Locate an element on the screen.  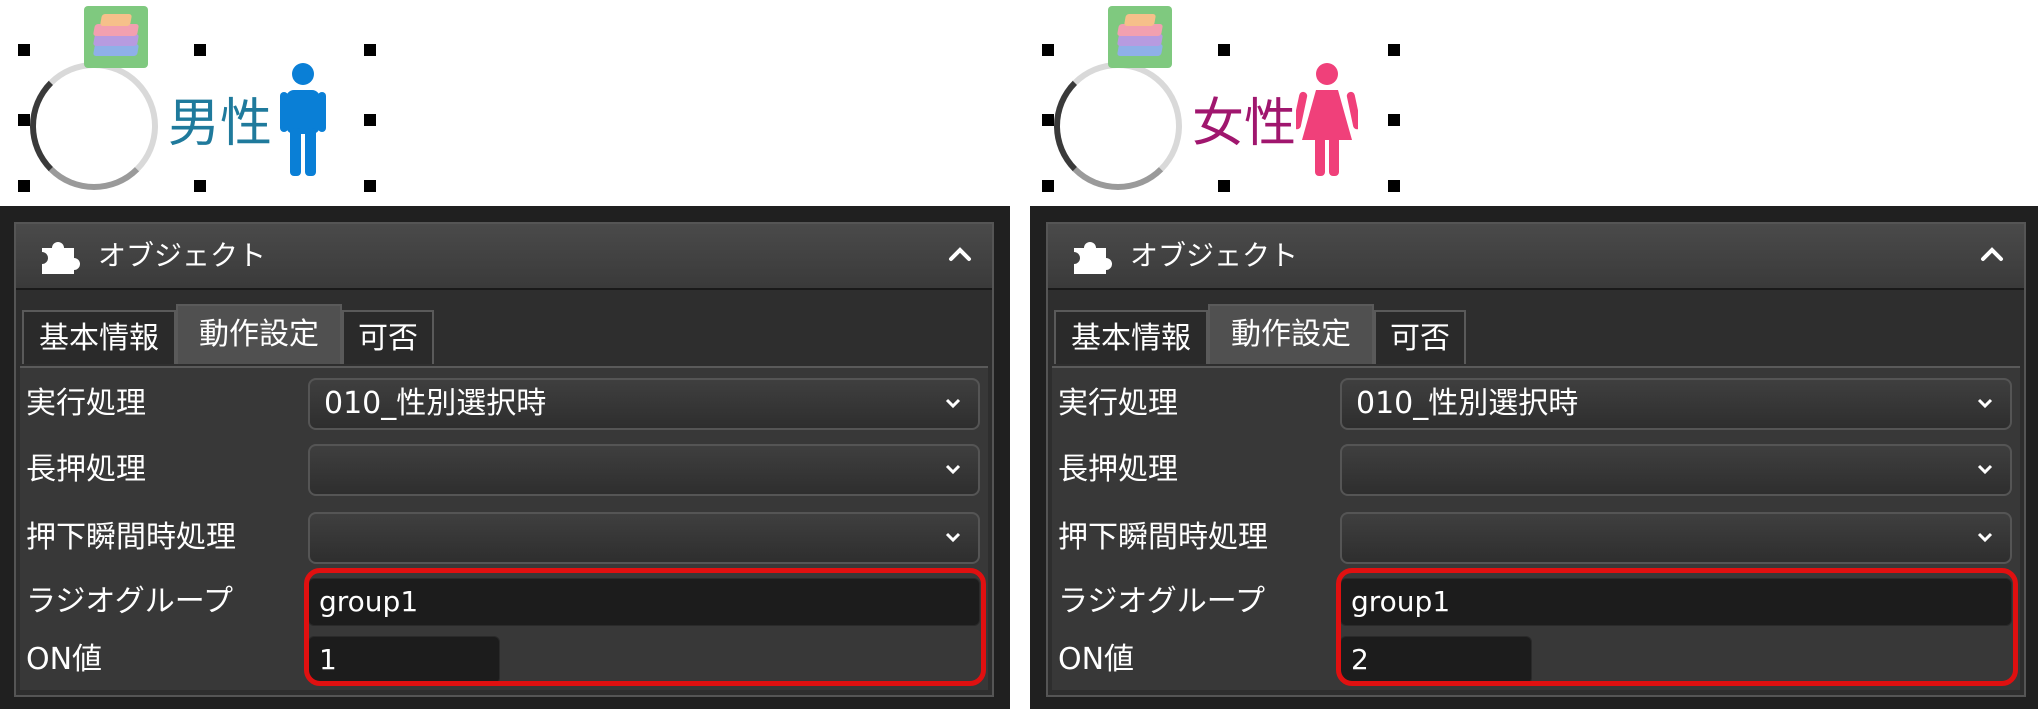
gender-label: 男性 is located at coordinates (220, 124).